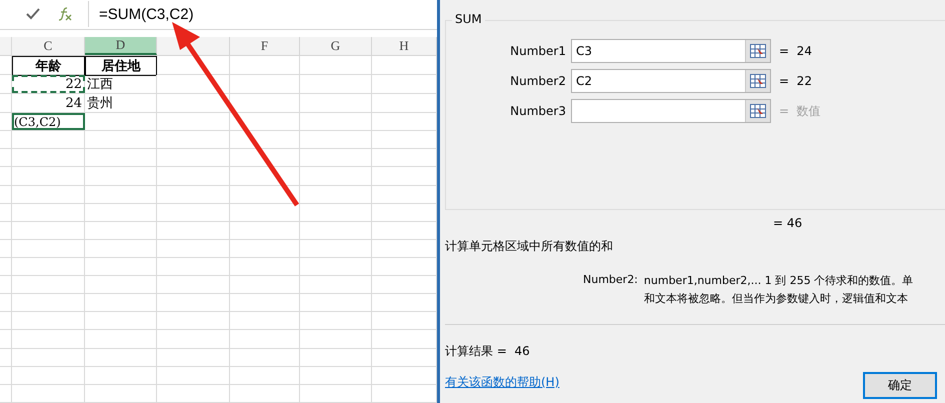 This screenshot has width=945, height=403. Describe the element at coordinates (65, 14) in the screenshot. I see `function-icon` at that location.